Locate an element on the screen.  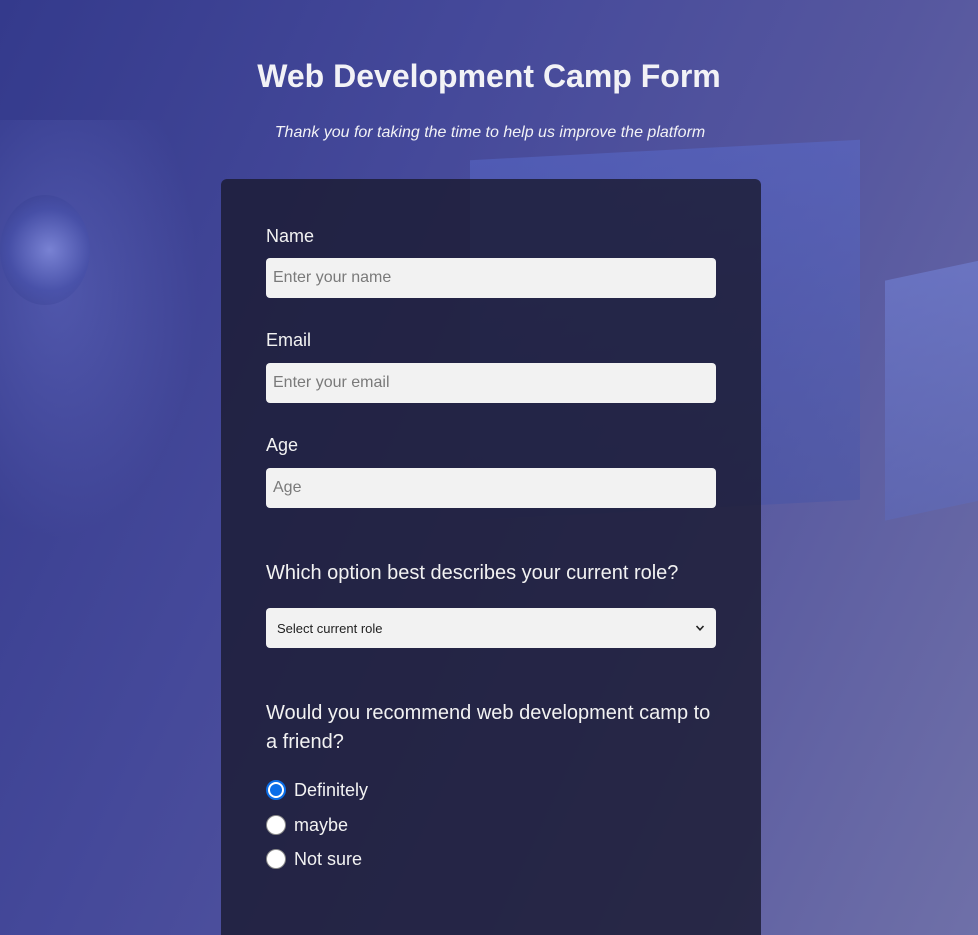
background-monitor-secondary is located at coordinates (931, 390).